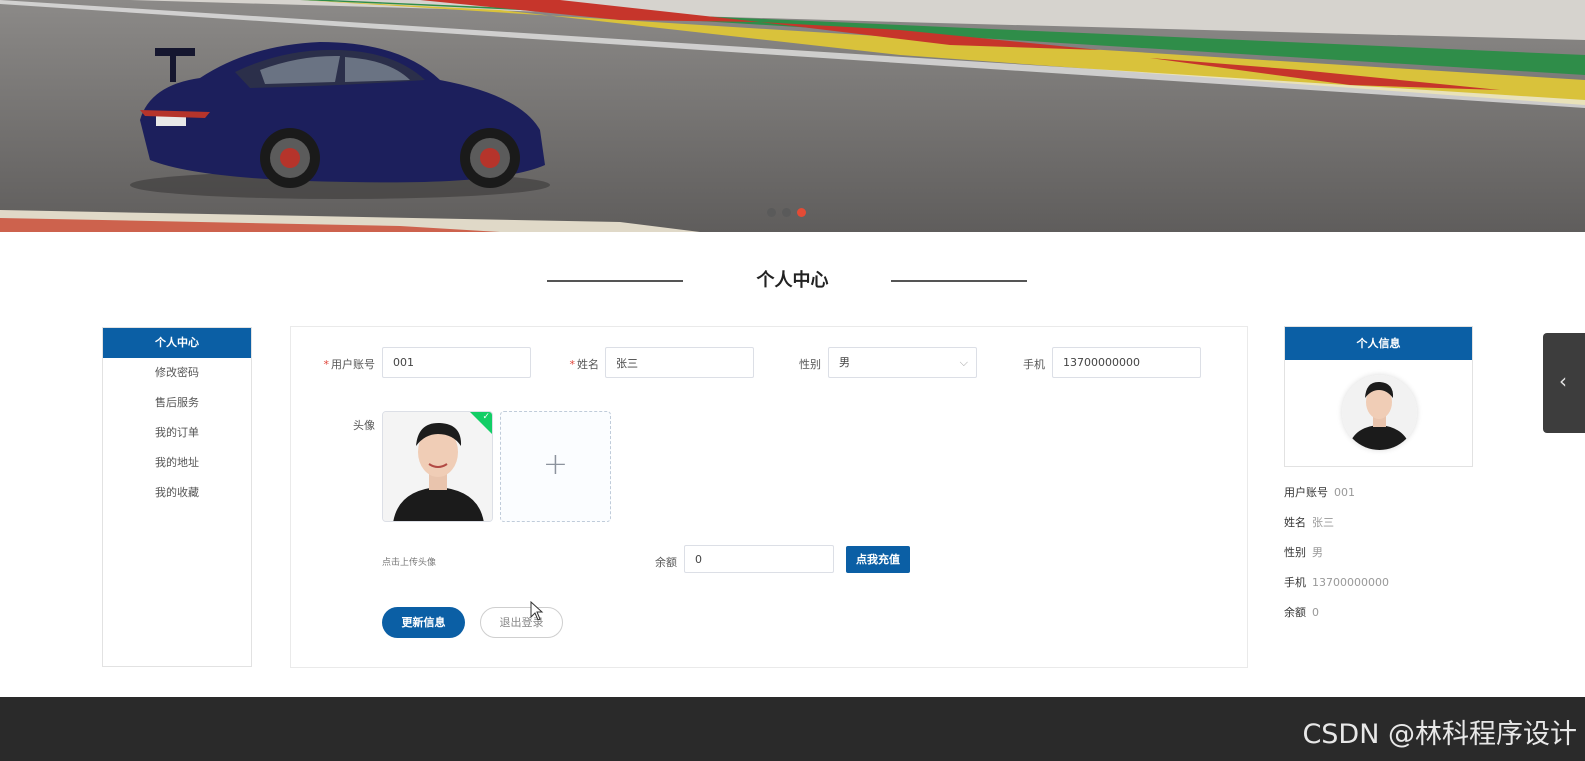 Image resolution: width=1585 pixels, height=761 pixels. What do you see at coordinates (1378, 343) in the screenshot?
I see `info-card-title: 个人信息` at bounding box center [1378, 343].